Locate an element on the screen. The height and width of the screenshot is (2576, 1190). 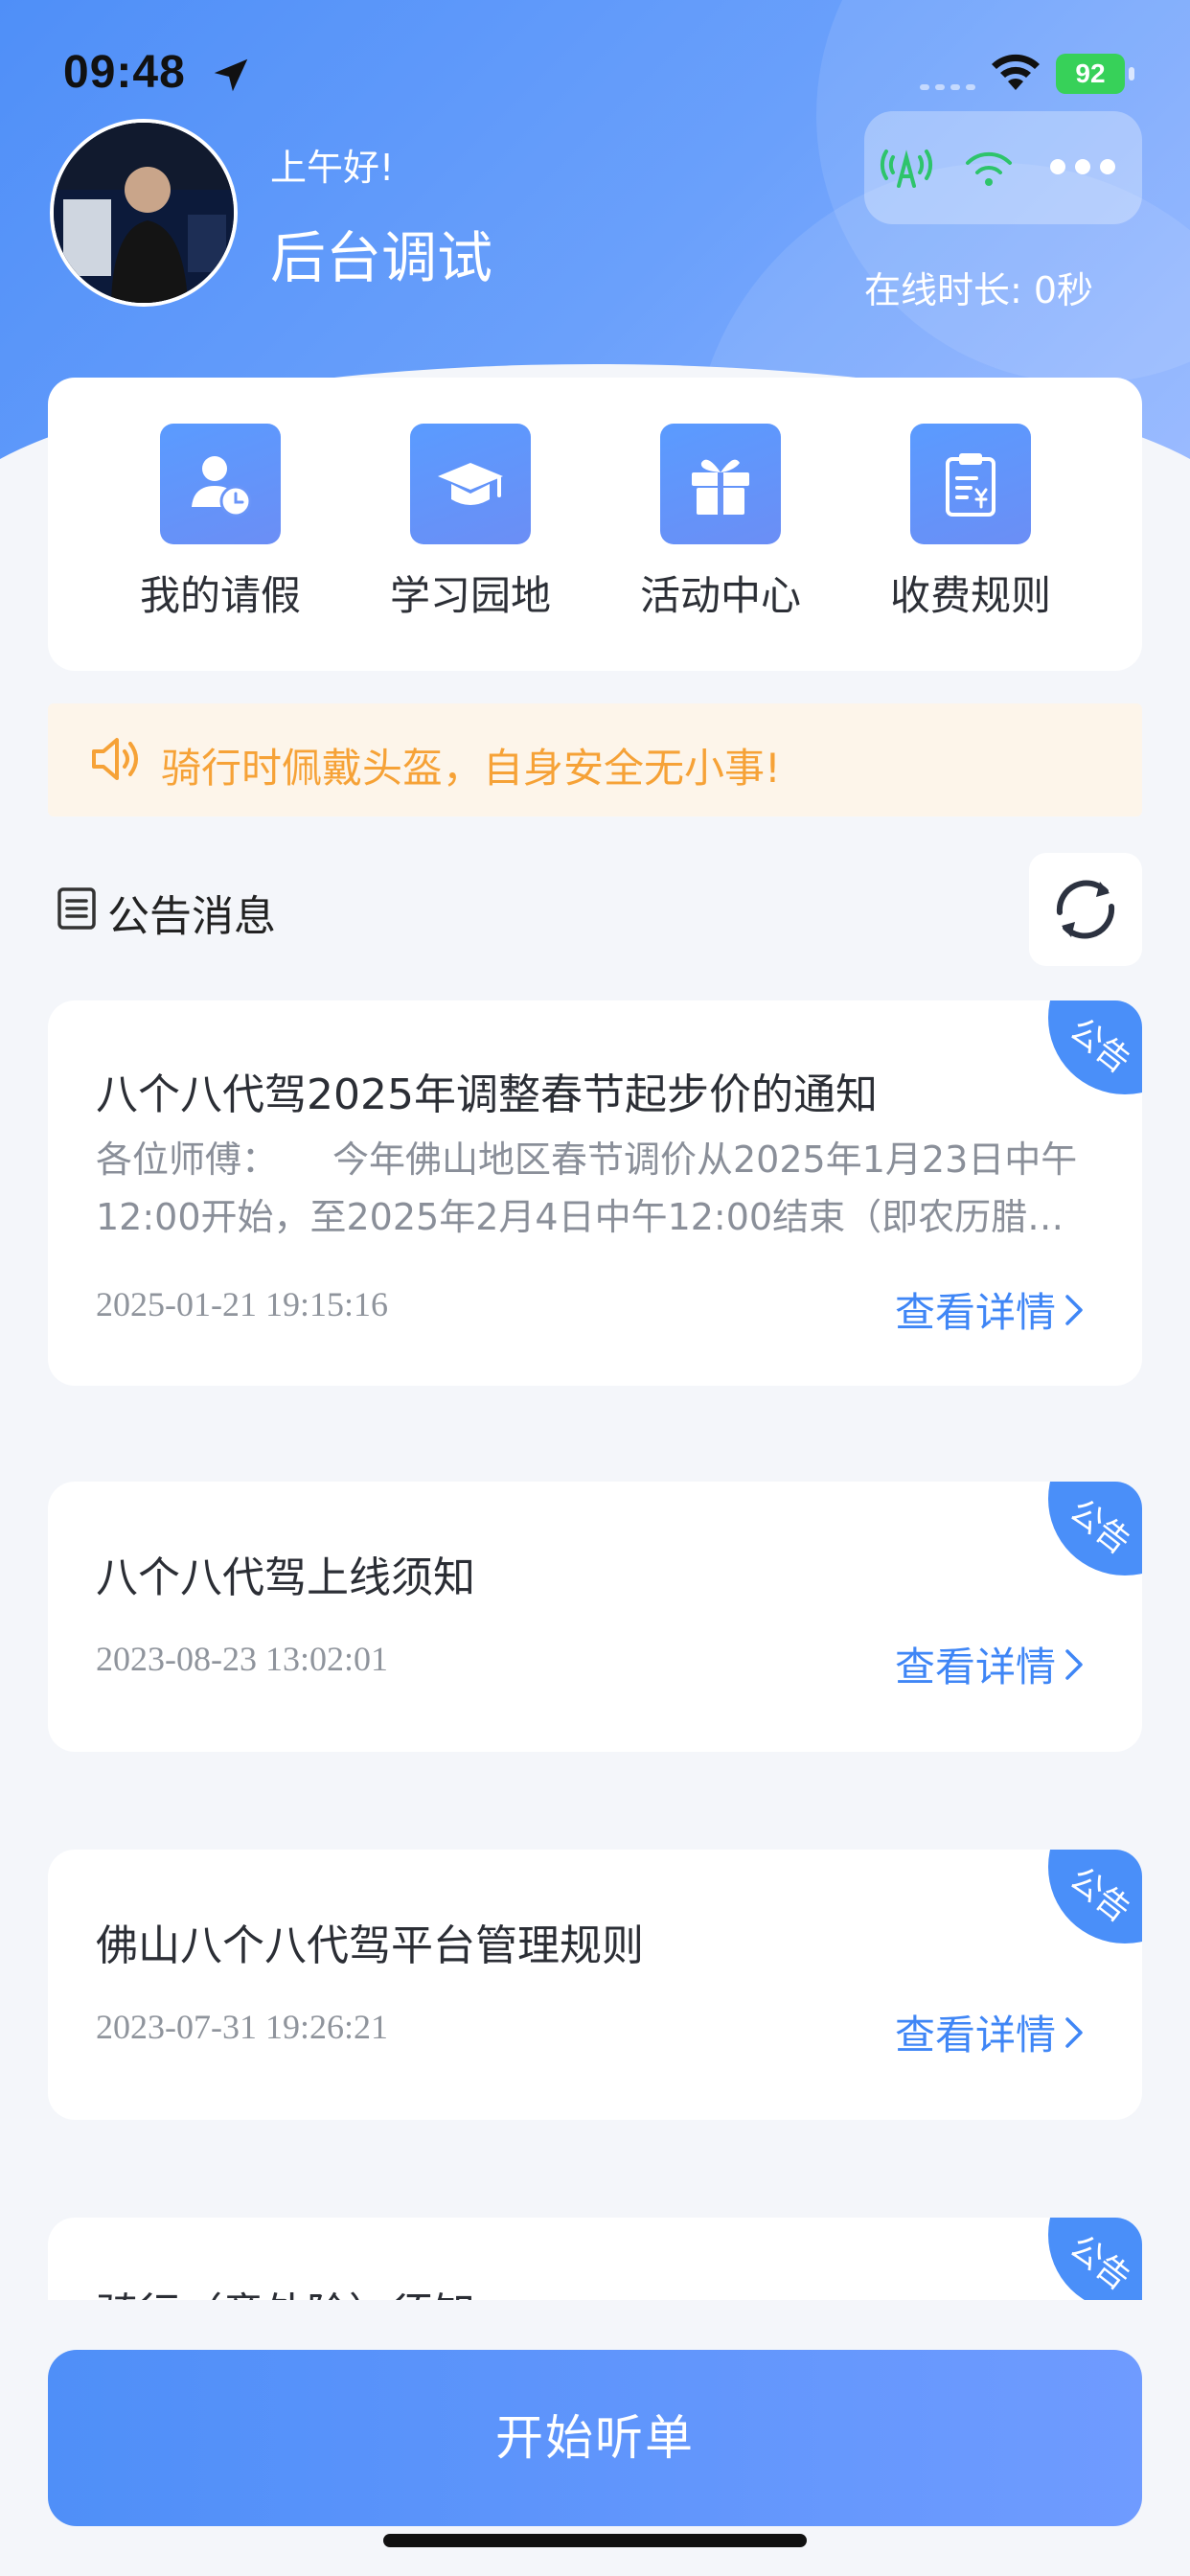
menu-item-leave: 我的请假 is located at coordinates (221, 523).